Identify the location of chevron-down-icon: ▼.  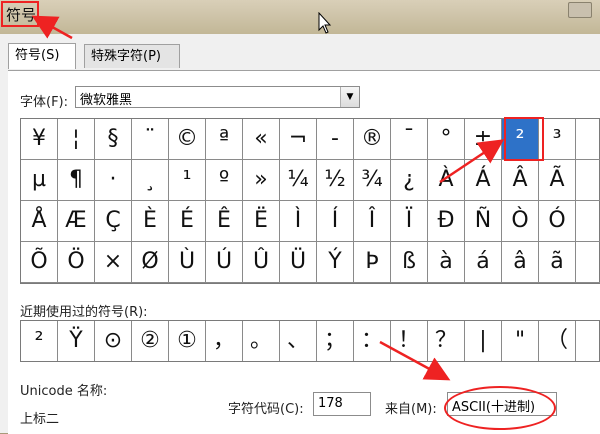
(349, 97).